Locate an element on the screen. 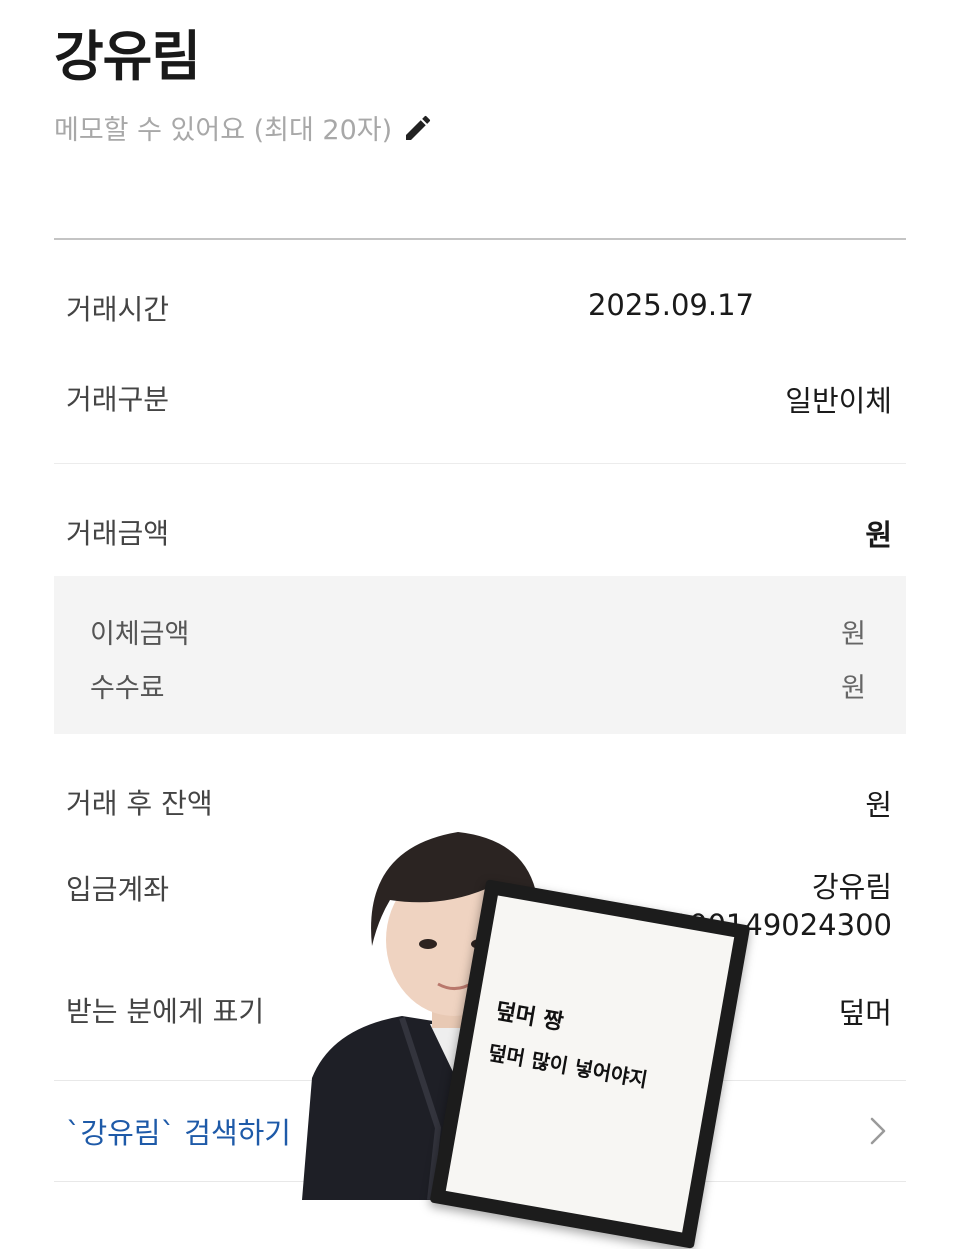  sign-text-line-2: 덮머 많이 넣어야지 is located at coordinates (568, 1066).